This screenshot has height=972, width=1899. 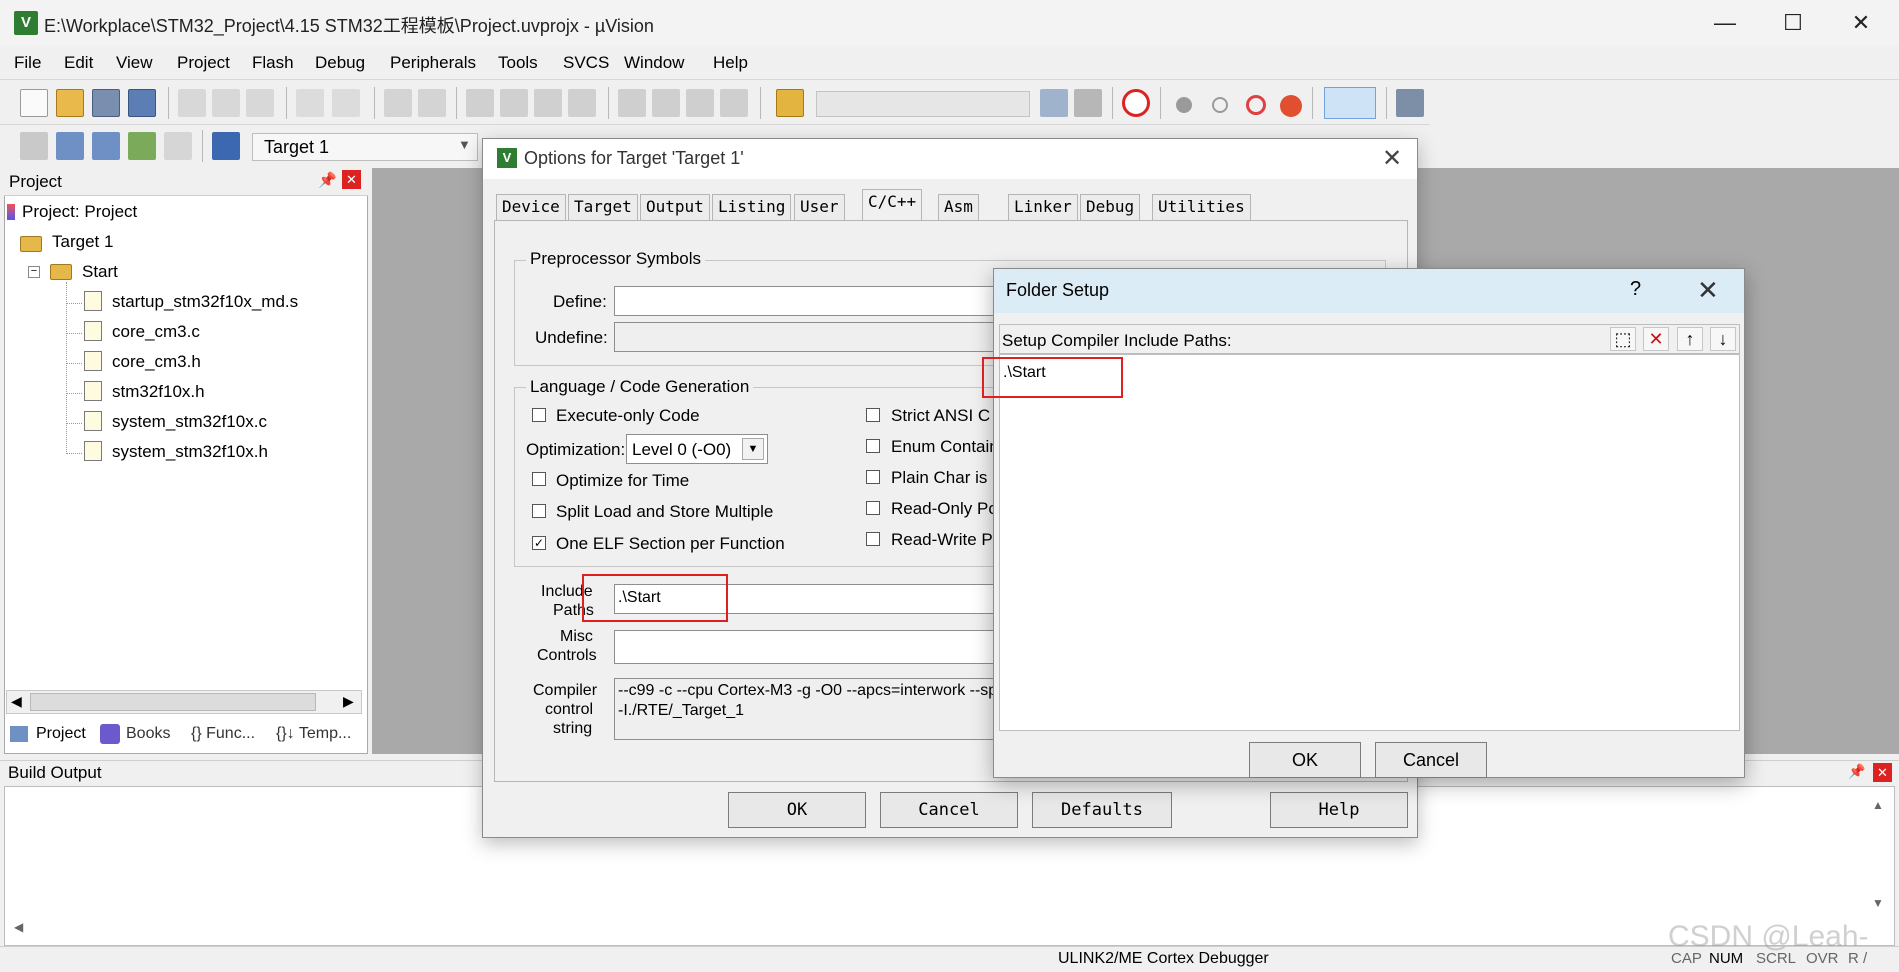 I want to click on tab-debug: Debug, so click(x=1110, y=207).